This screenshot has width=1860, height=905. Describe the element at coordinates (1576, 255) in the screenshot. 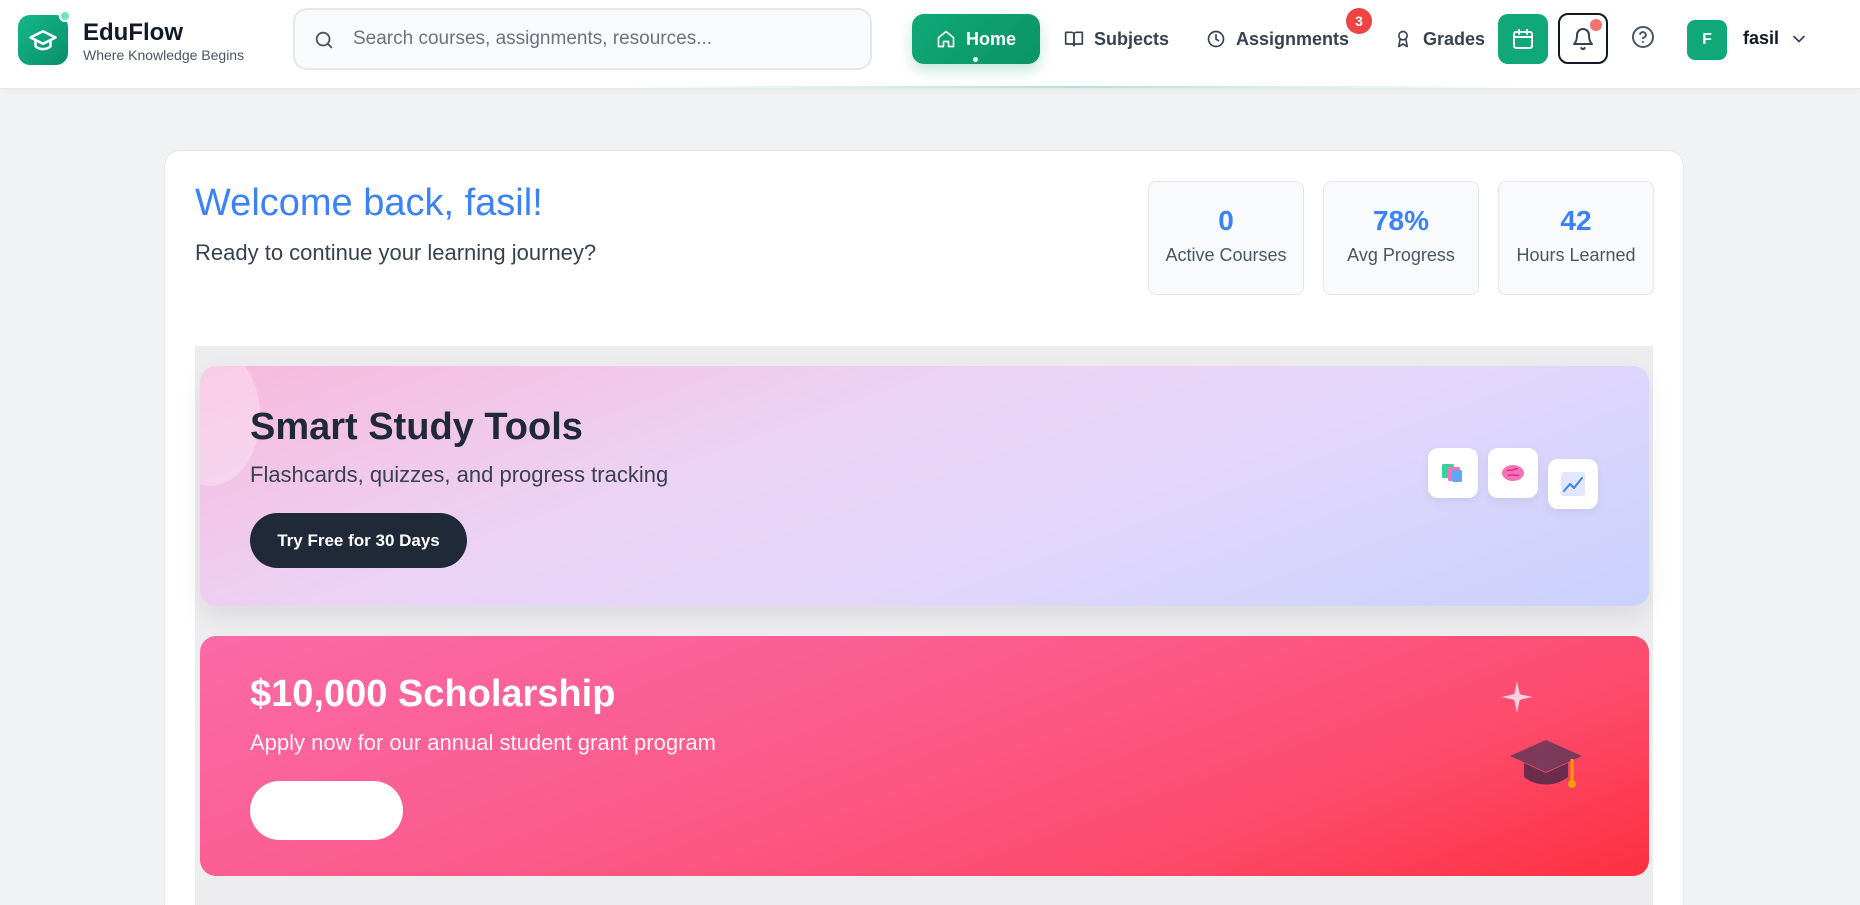

I see `stat-label: Hours Learned` at that location.